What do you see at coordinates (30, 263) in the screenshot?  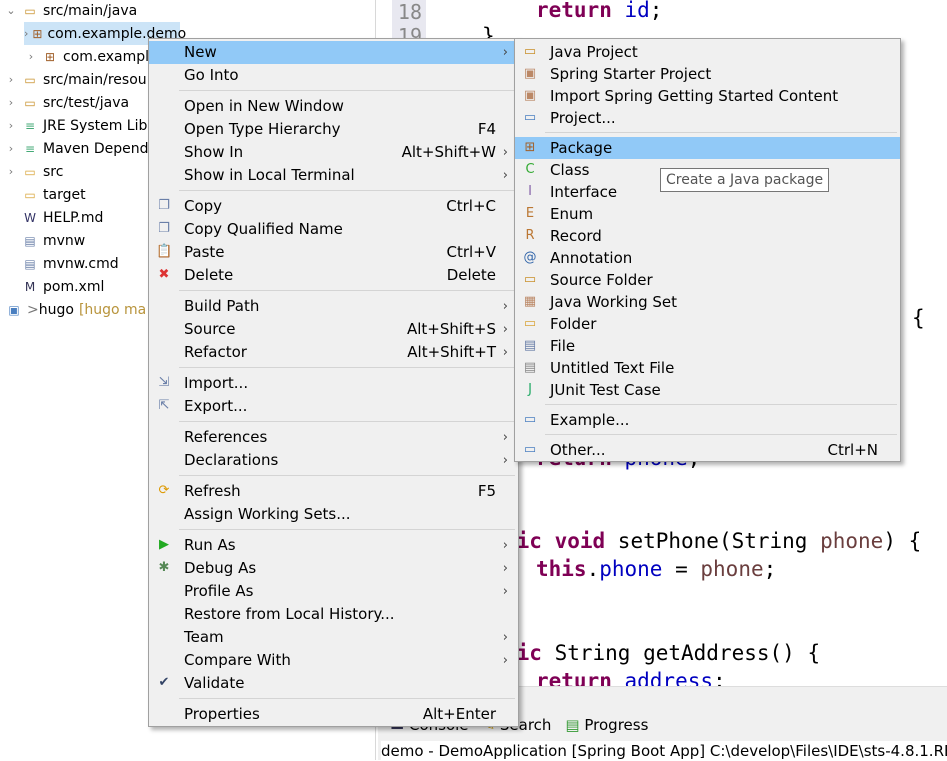 I see `file-icon: ▤` at bounding box center [30, 263].